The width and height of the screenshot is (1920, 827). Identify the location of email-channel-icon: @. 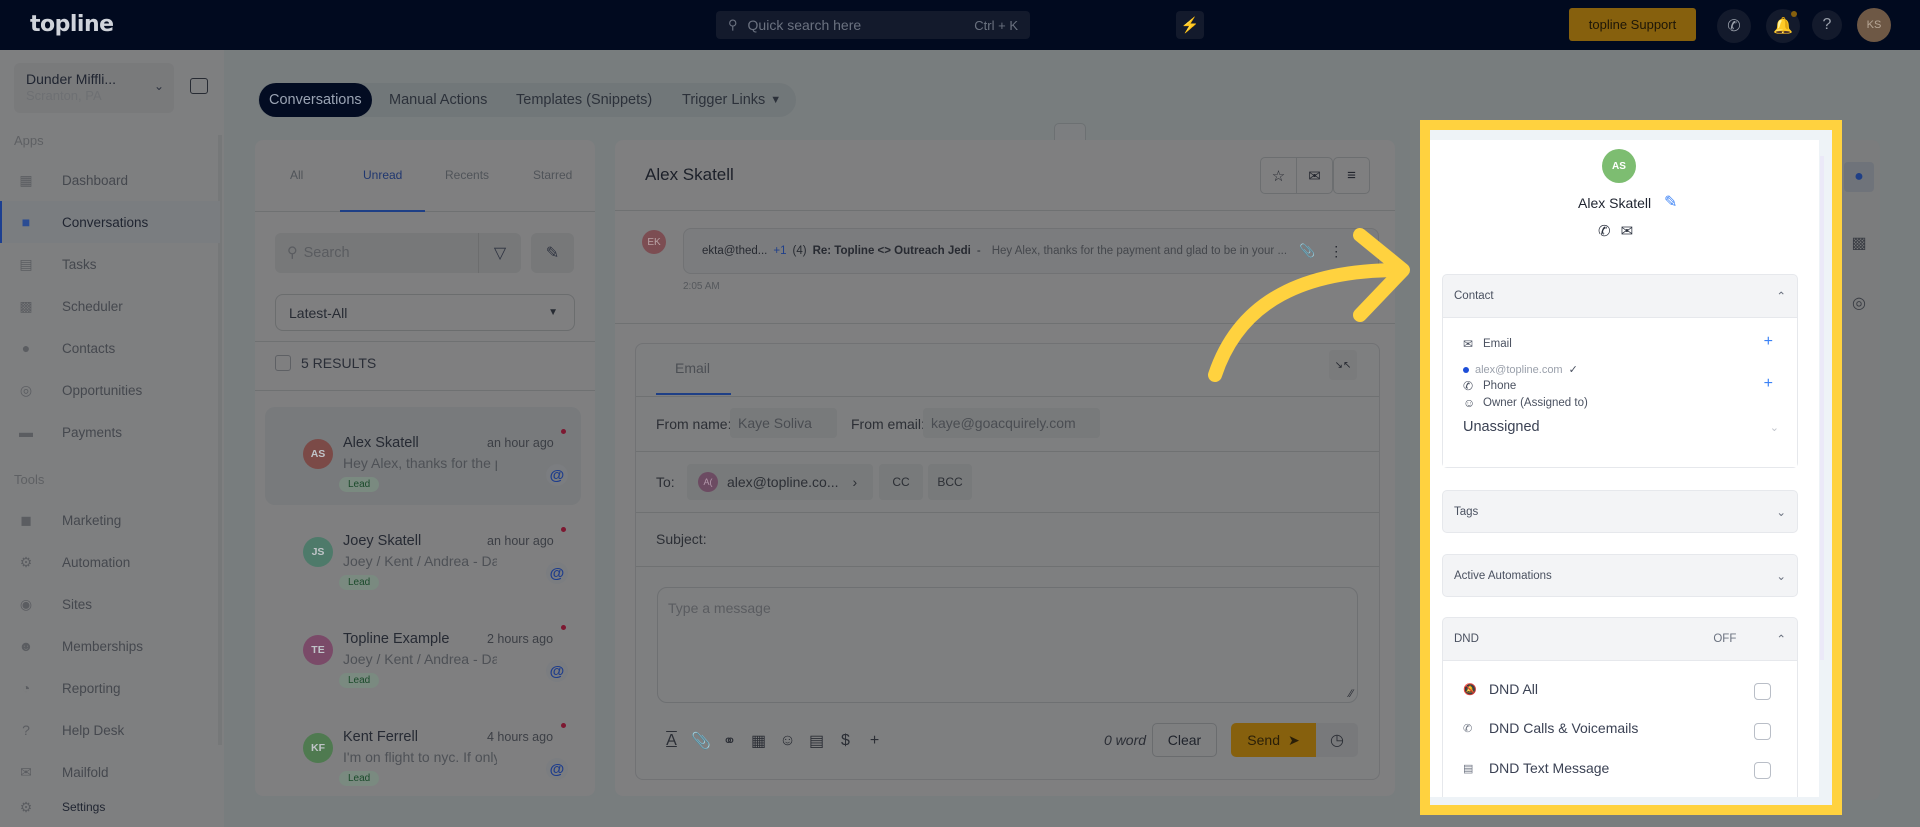
(557, 573).